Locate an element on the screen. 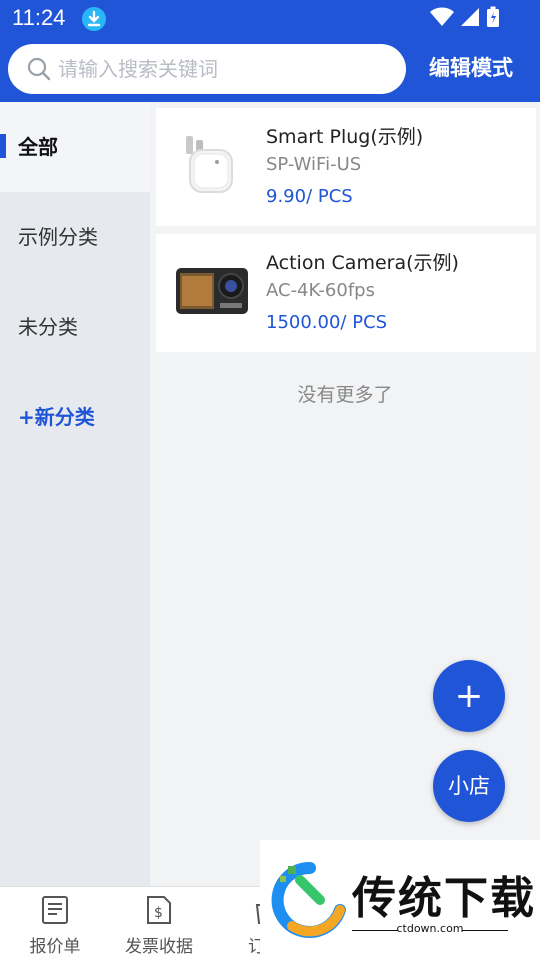 The height and width of the screenshot is (960, 540). category-examples: 示例分类 is located at coordinates (75, 237).